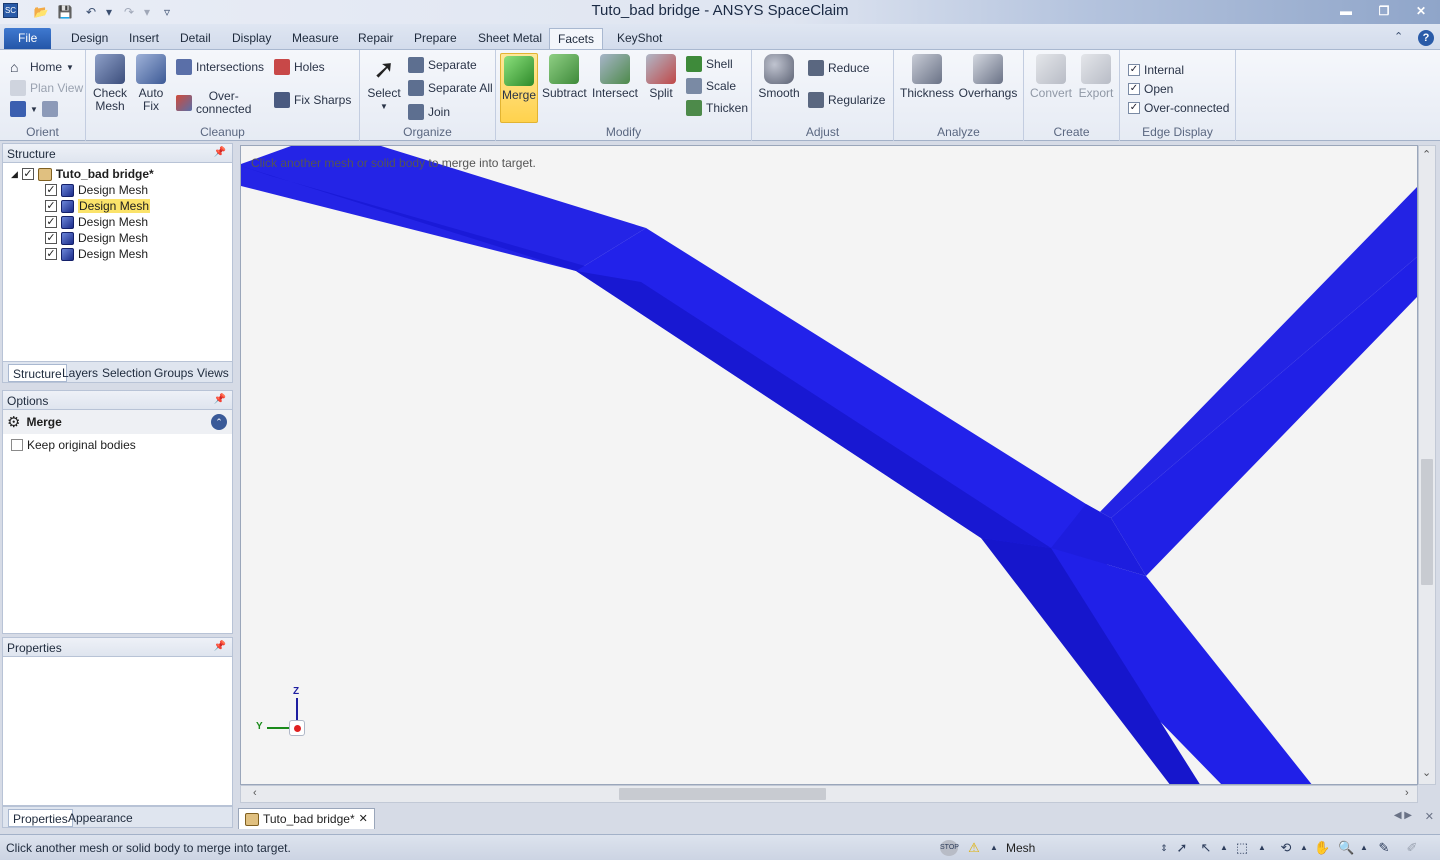 This screenshot has width=1440, height=860. I want to click on pan-hand-icon: ✋, so click(1322, 848).